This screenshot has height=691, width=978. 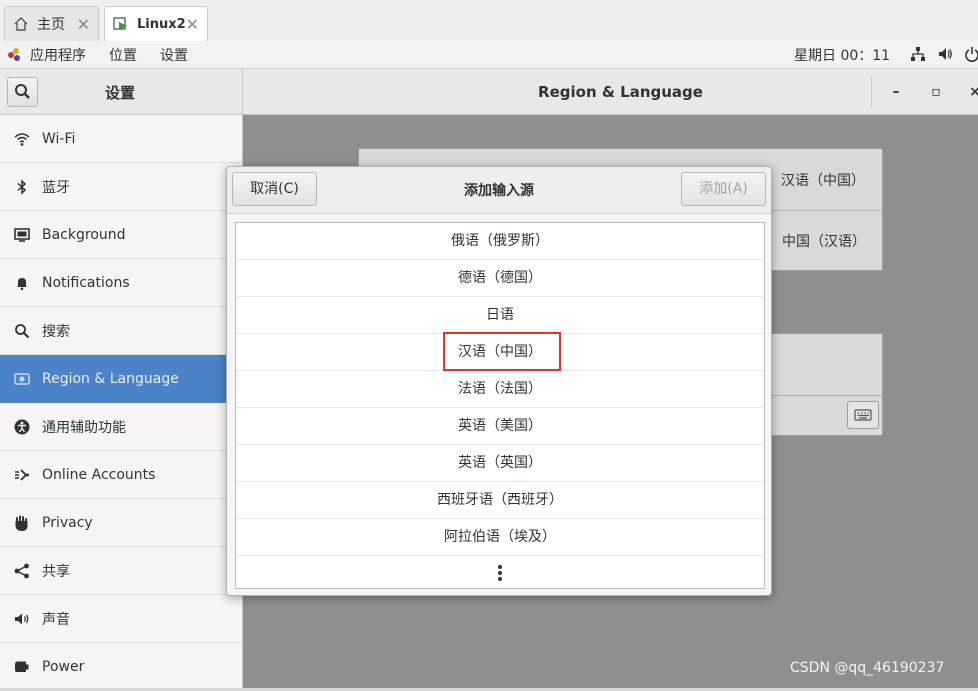 What do you see at coordinates (121, 619) in the screenshot?
I see `sidebar-item-sound: 声音` at bounding box center [121, 619].